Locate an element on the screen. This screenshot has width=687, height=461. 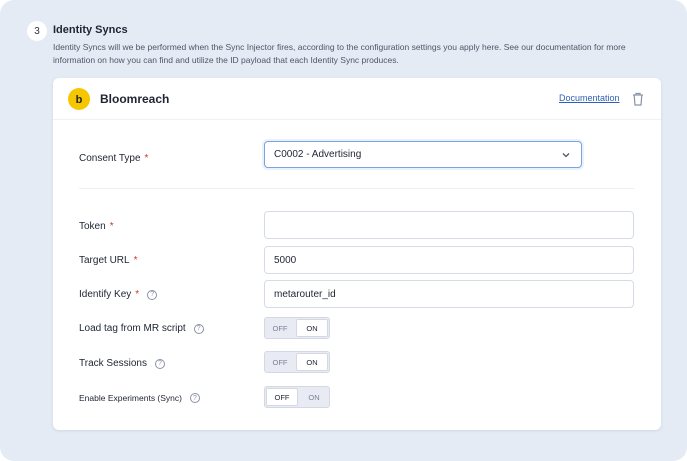
step-number-badge: 3 is located at coordinates (37, 31).